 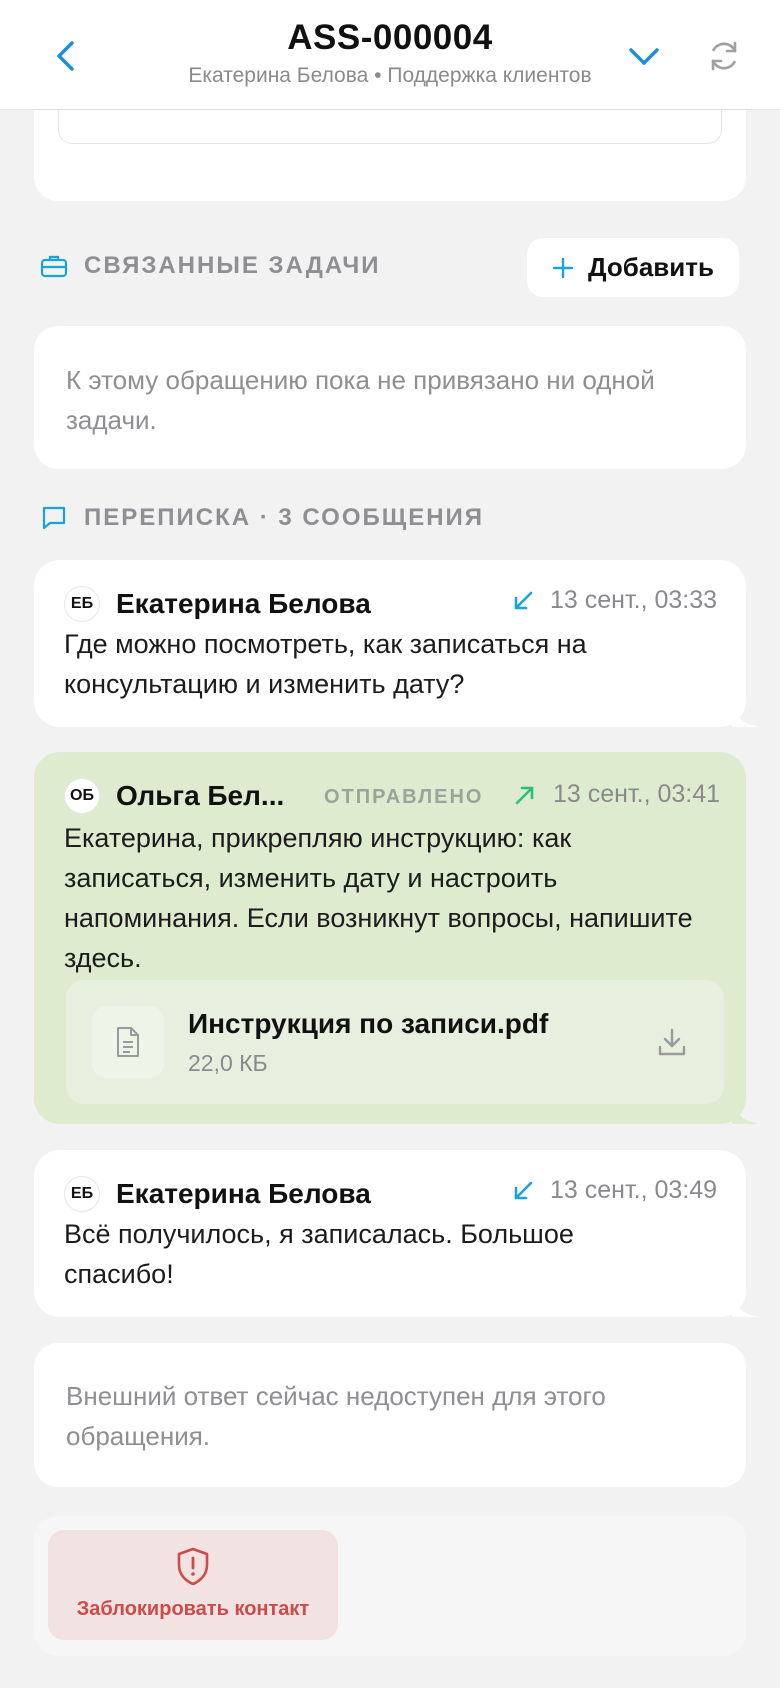 What do you see at coordinates (637, 794) in the screenshot?
I see `message-time: 13 сент., 03:41` at bounding box center [637, 794].